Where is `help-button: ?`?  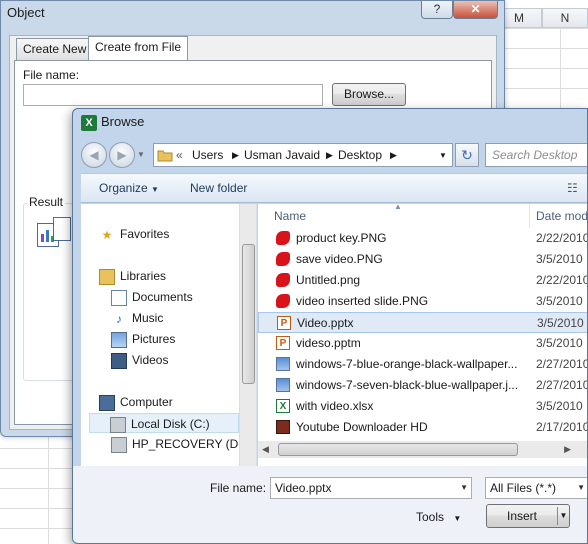
help-button: ? is located at coordinates (437, 10).